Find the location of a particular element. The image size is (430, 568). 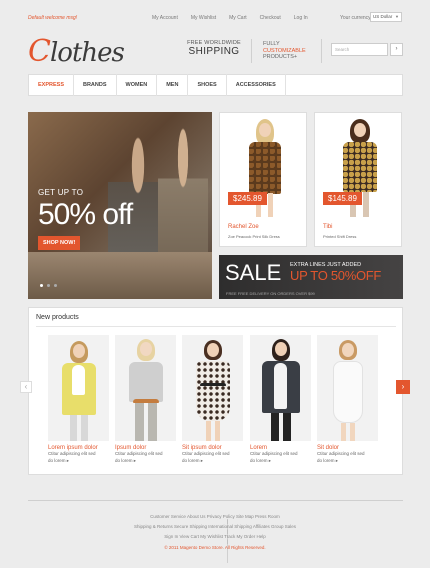

currency-value: US Dollar is located at coordinates (383, 16).